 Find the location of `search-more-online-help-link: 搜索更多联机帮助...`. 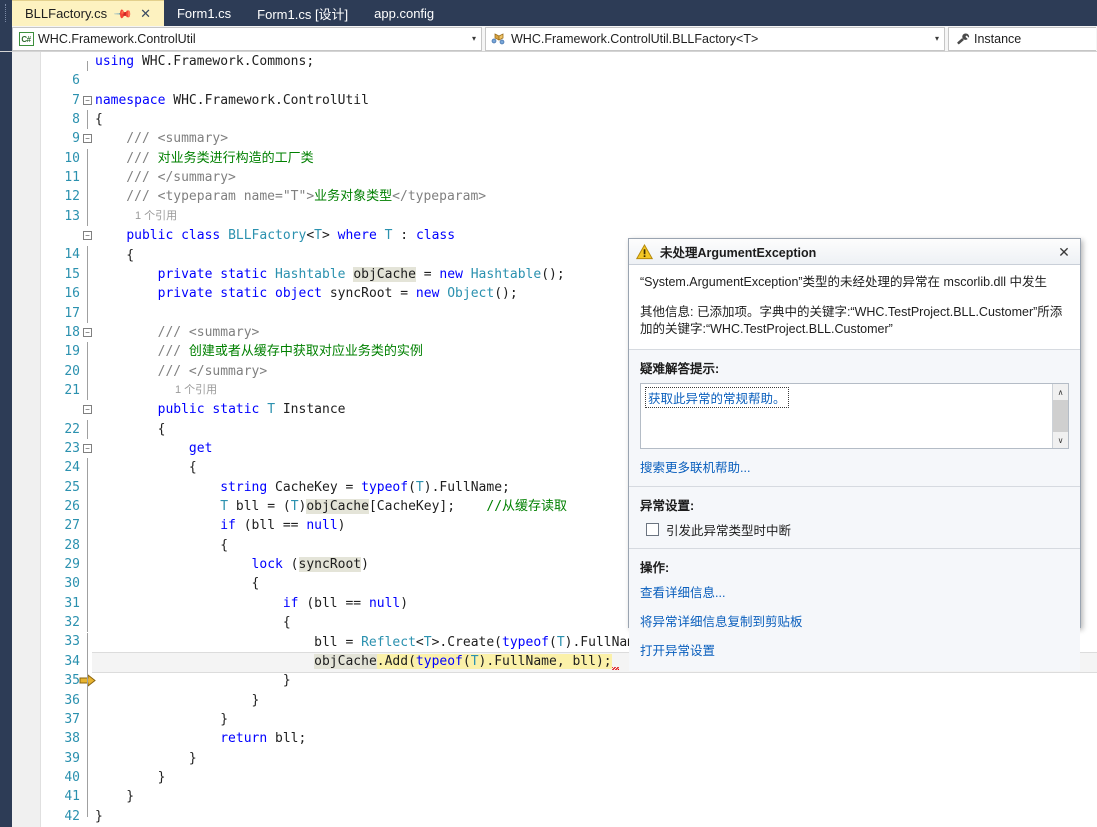

search-more-online-help-link: 搜索更多联机帮助... is located at coordinates (695, 466).